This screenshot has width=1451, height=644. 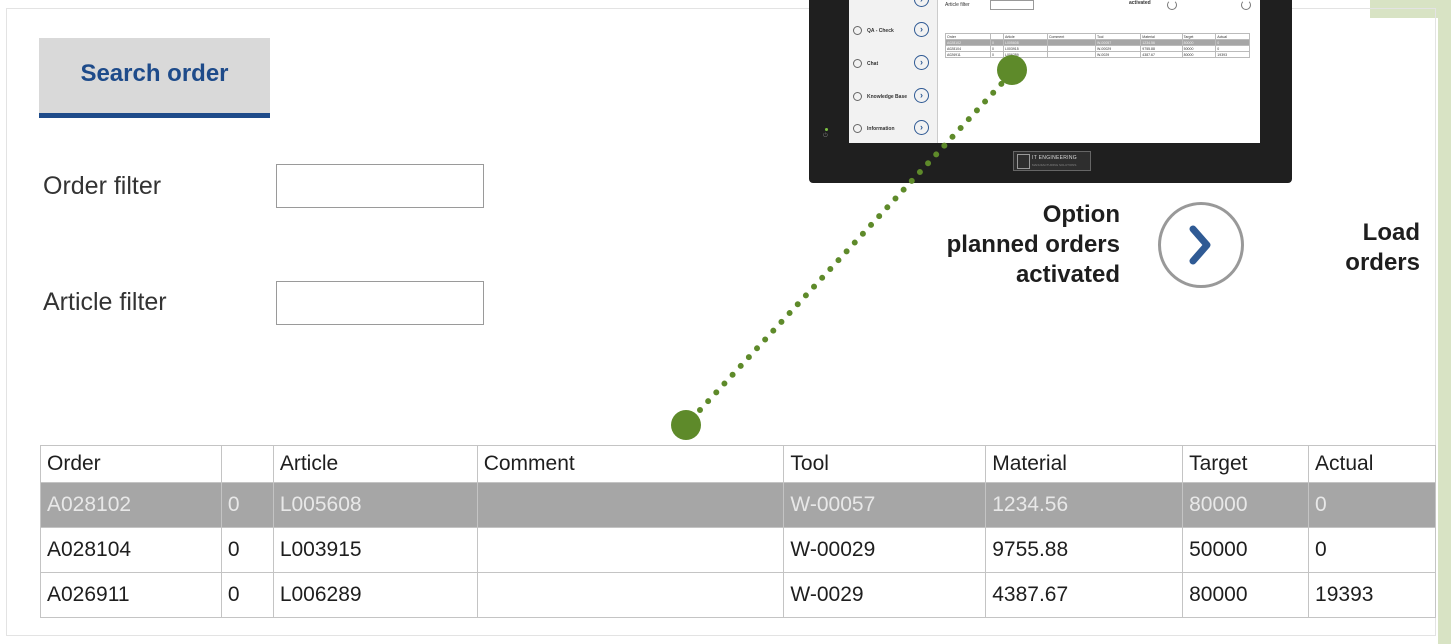 What do you see at coordinates (887, 97) in the screenshot?
I see `mini-nav-label: Knowledge Base` at bounding box center [887, 97].